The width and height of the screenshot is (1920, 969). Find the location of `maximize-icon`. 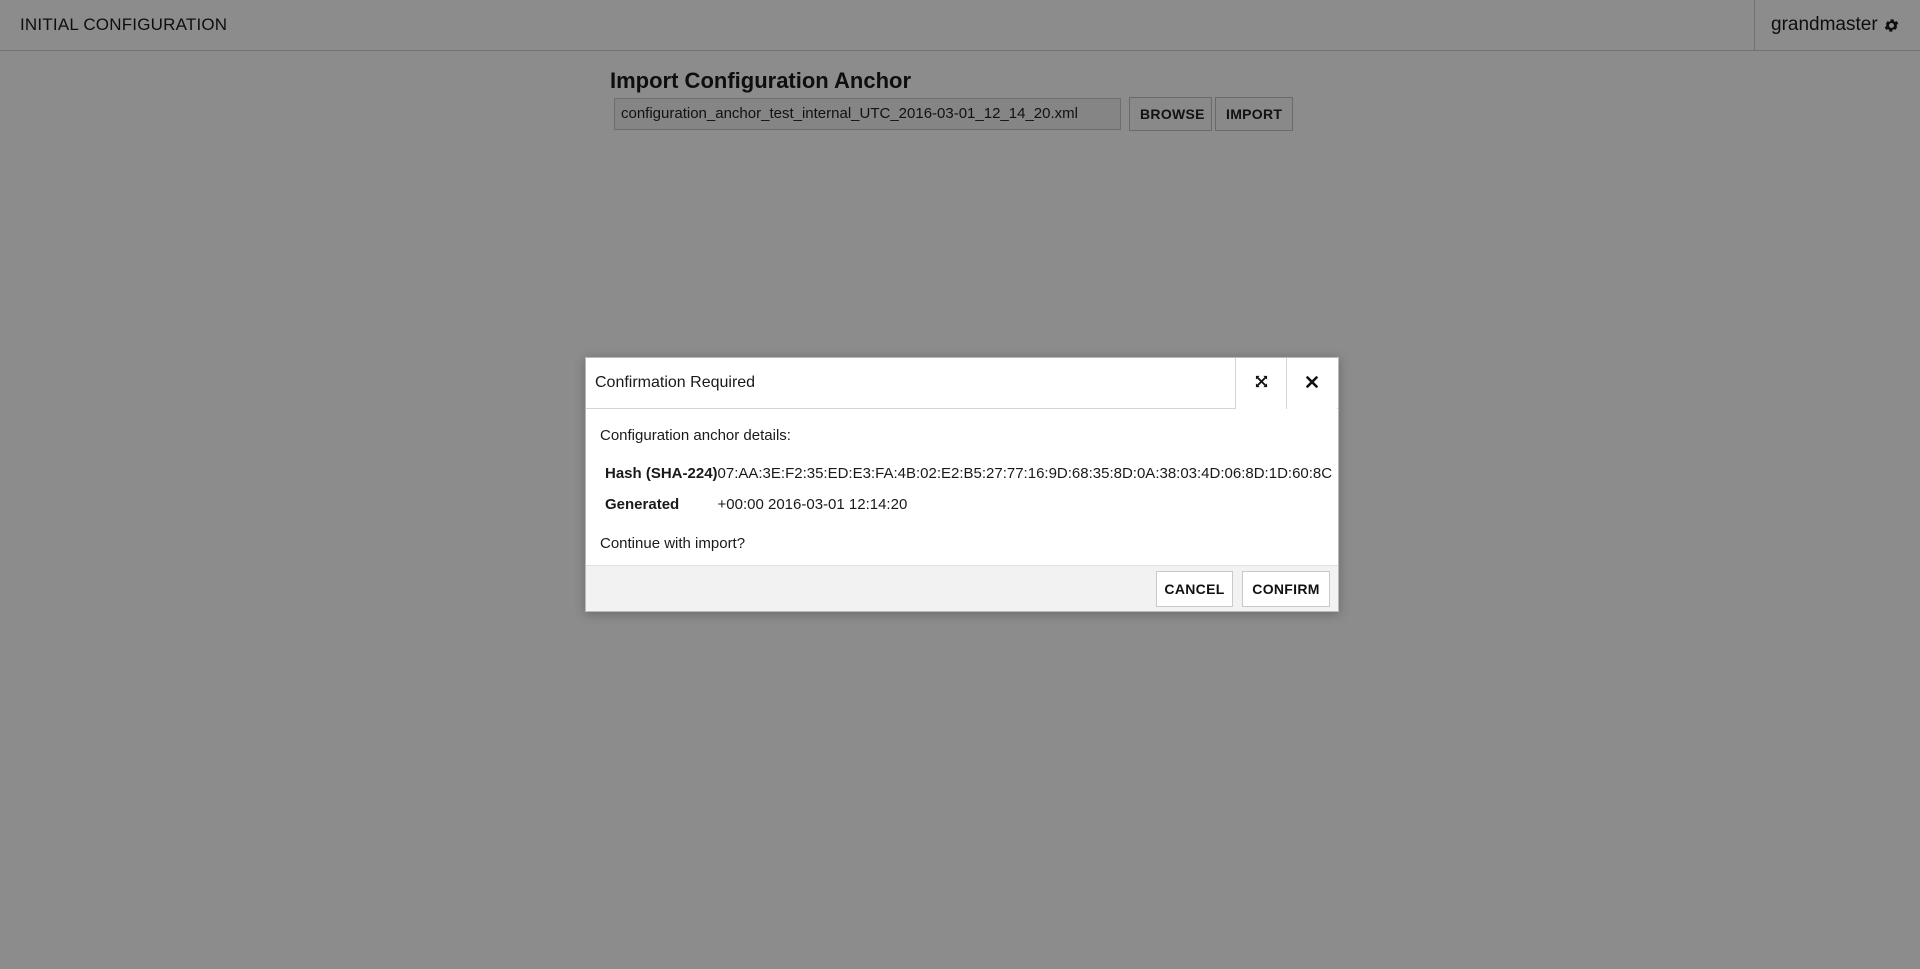

maximize-icon is located at coordinates (1261, 384).